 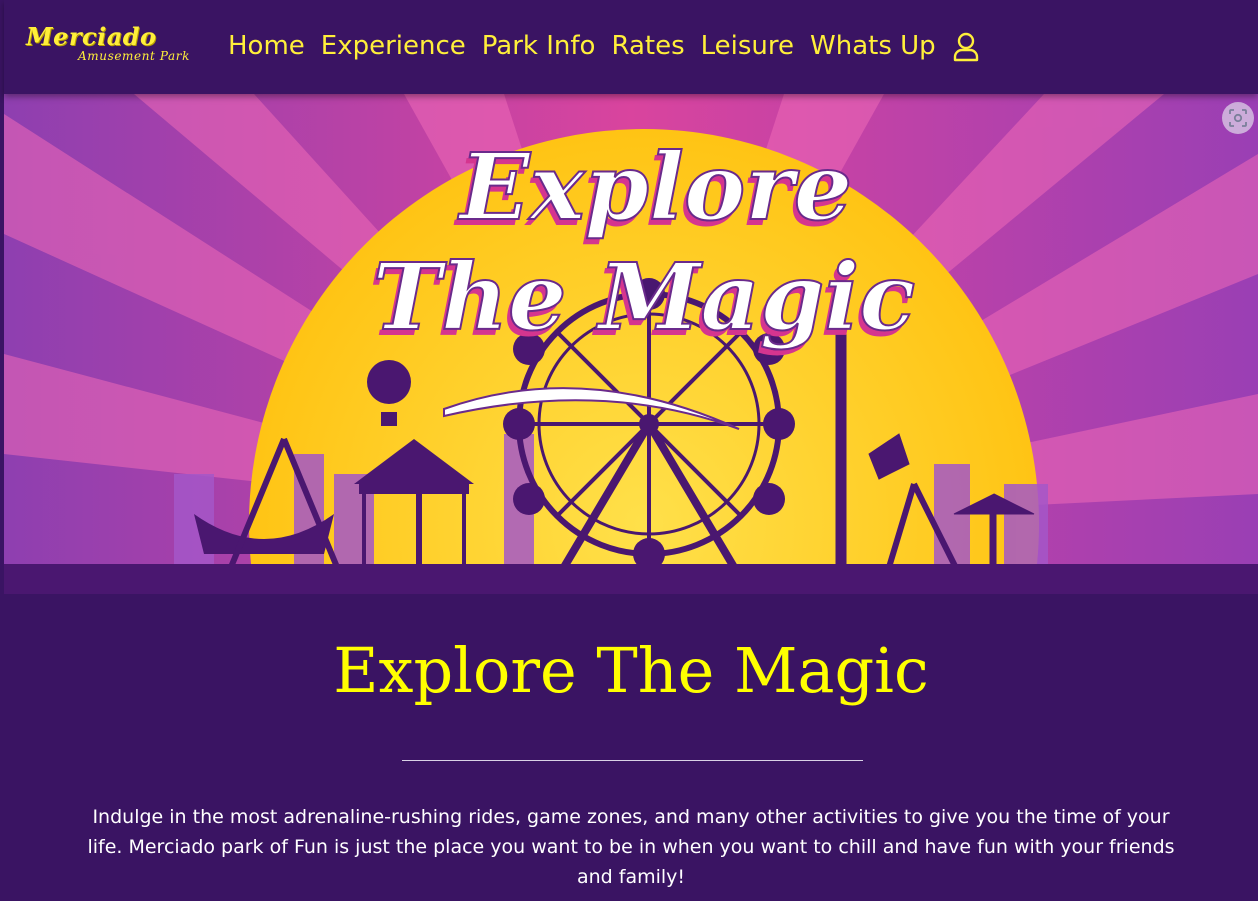 What do you see at coordinates (632, 760) in the screenshot?
I see `heading-divider` at bounding box center [632, 760].